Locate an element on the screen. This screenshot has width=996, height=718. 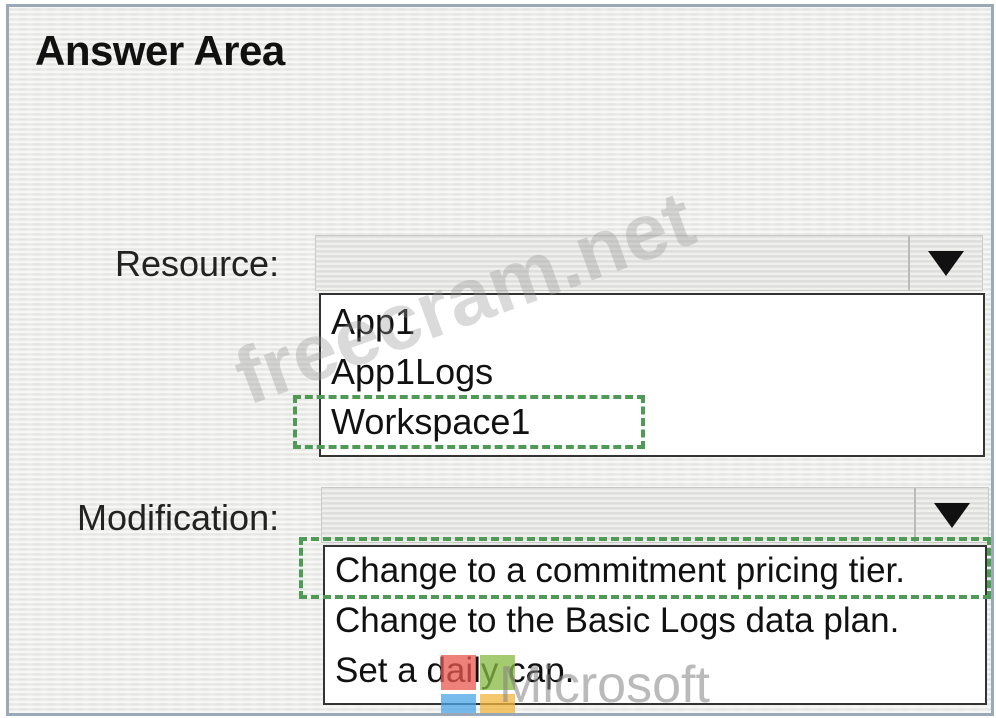
resource-dropdown-toggle is located at coordinates (945, 263).